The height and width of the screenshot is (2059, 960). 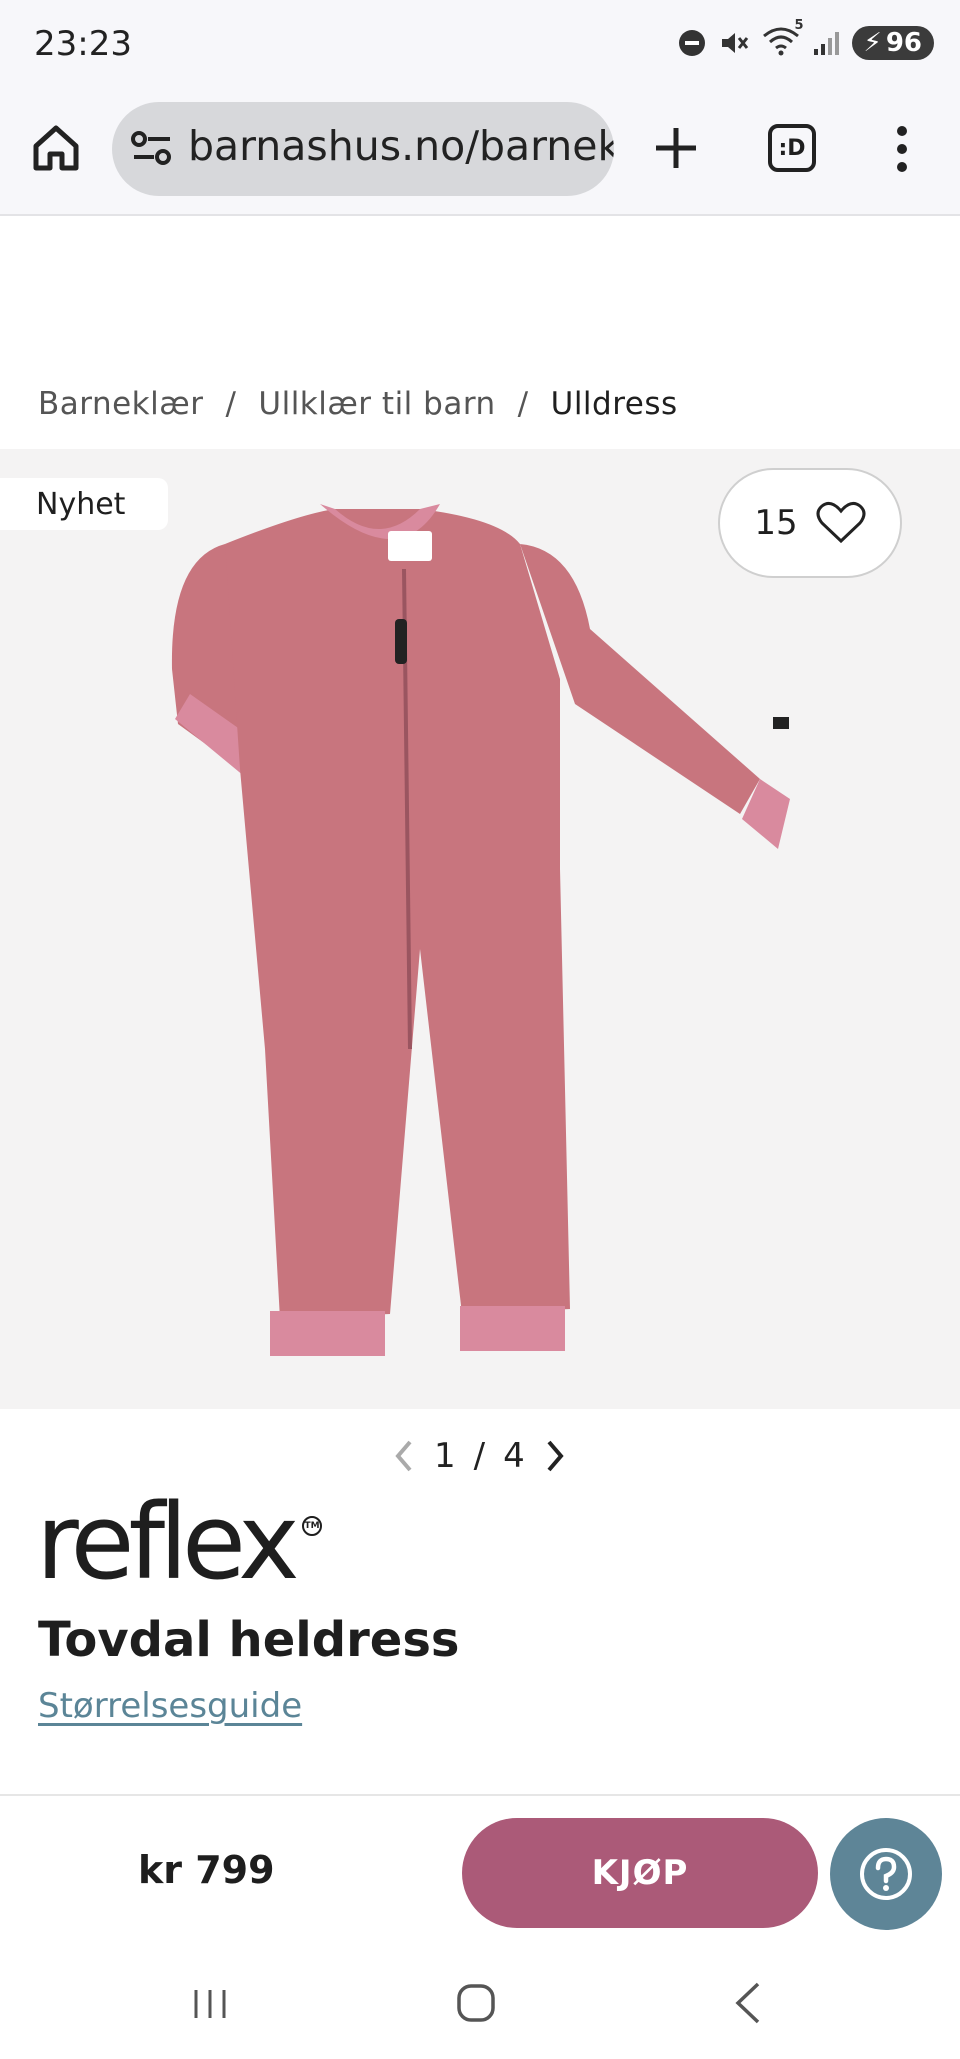 What do you see at coordinates (826, 43) in the screenshot?
I see `signal-icon` at bounding box center [826, 43].